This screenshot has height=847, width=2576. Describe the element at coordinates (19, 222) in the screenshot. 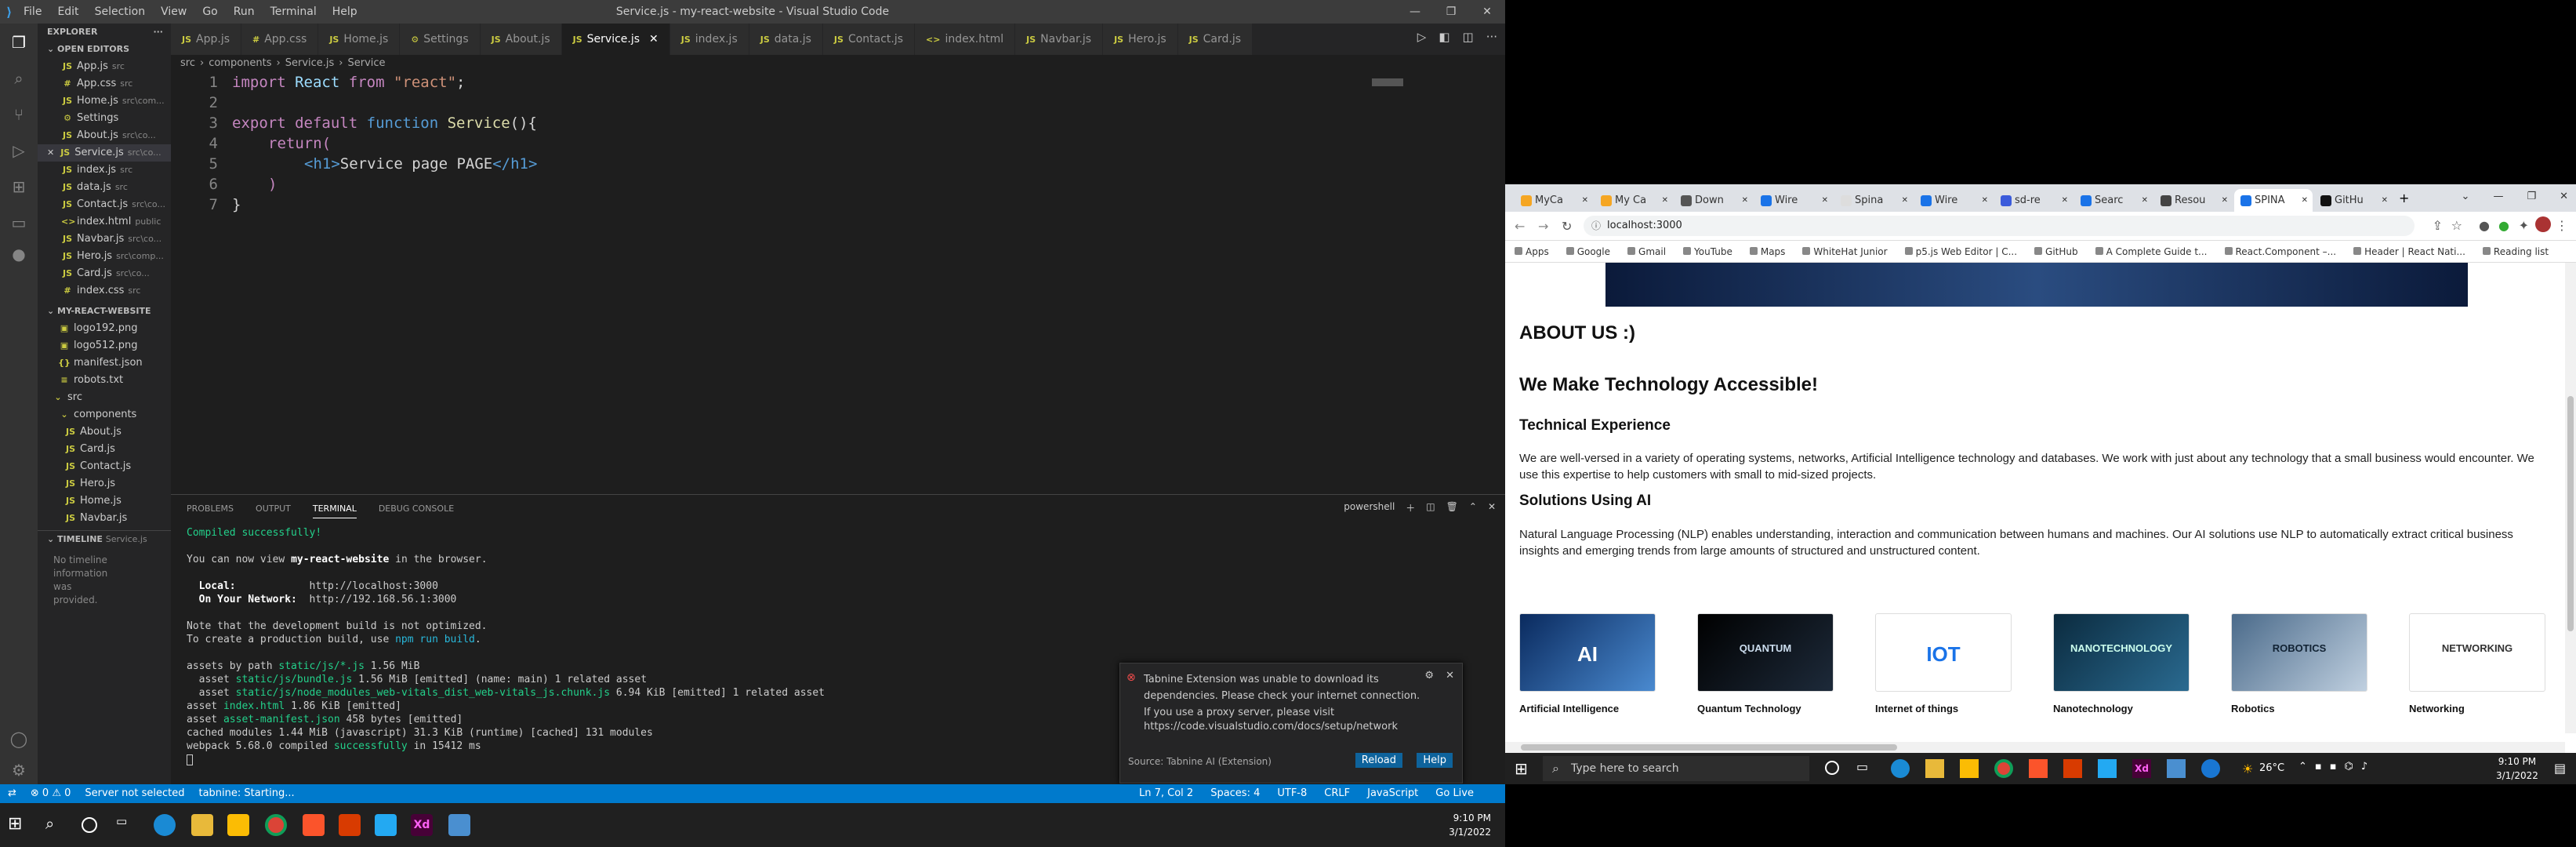

I see `remote-explorer-icon: ▭` at that location.